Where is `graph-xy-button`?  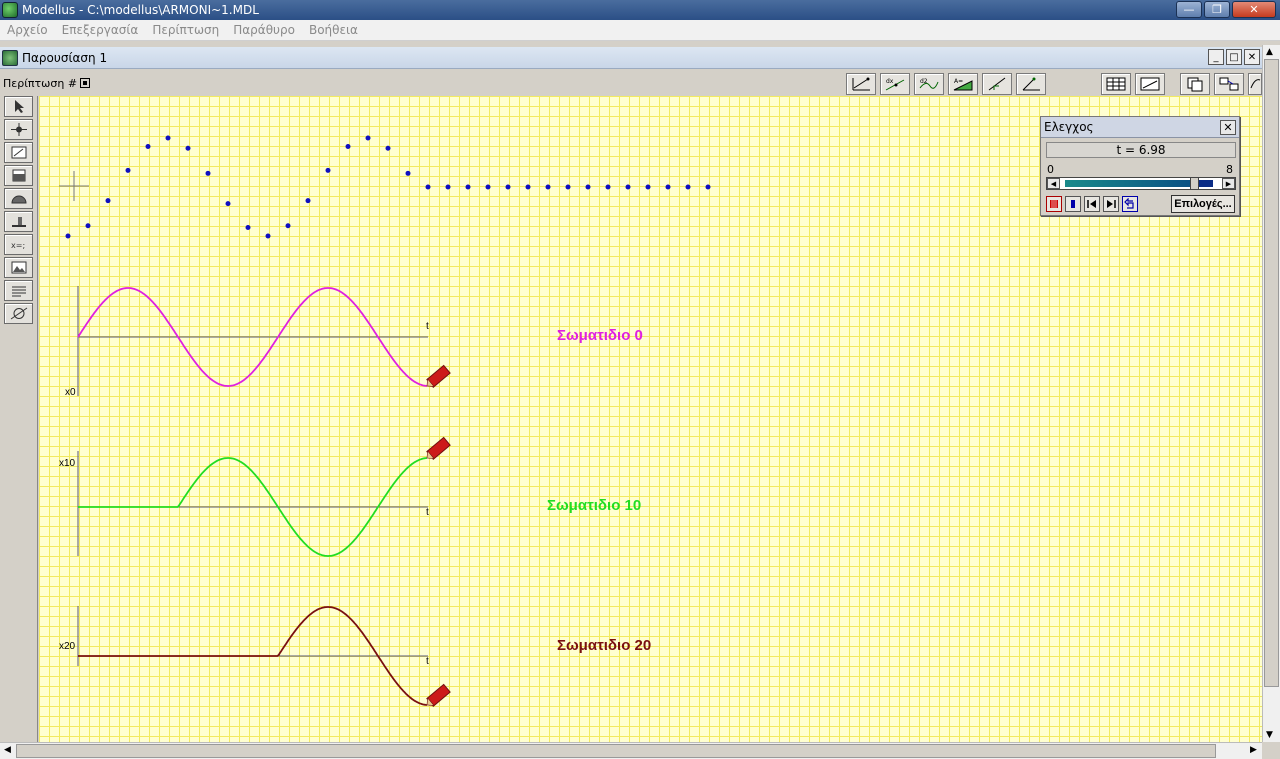
graph-xy-button is located at coordinates (861, 84).